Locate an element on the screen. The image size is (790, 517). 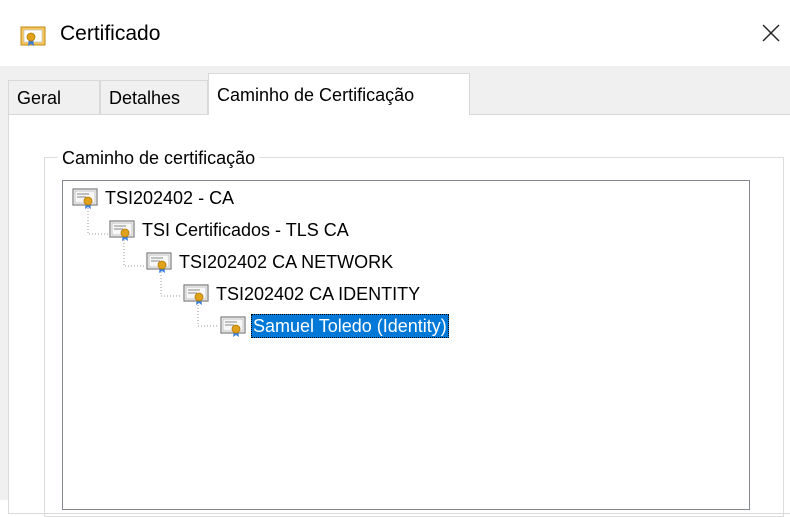
tab-caminho-de-certificacao: Caminho de Certificação is located at coordinates (339, 94).